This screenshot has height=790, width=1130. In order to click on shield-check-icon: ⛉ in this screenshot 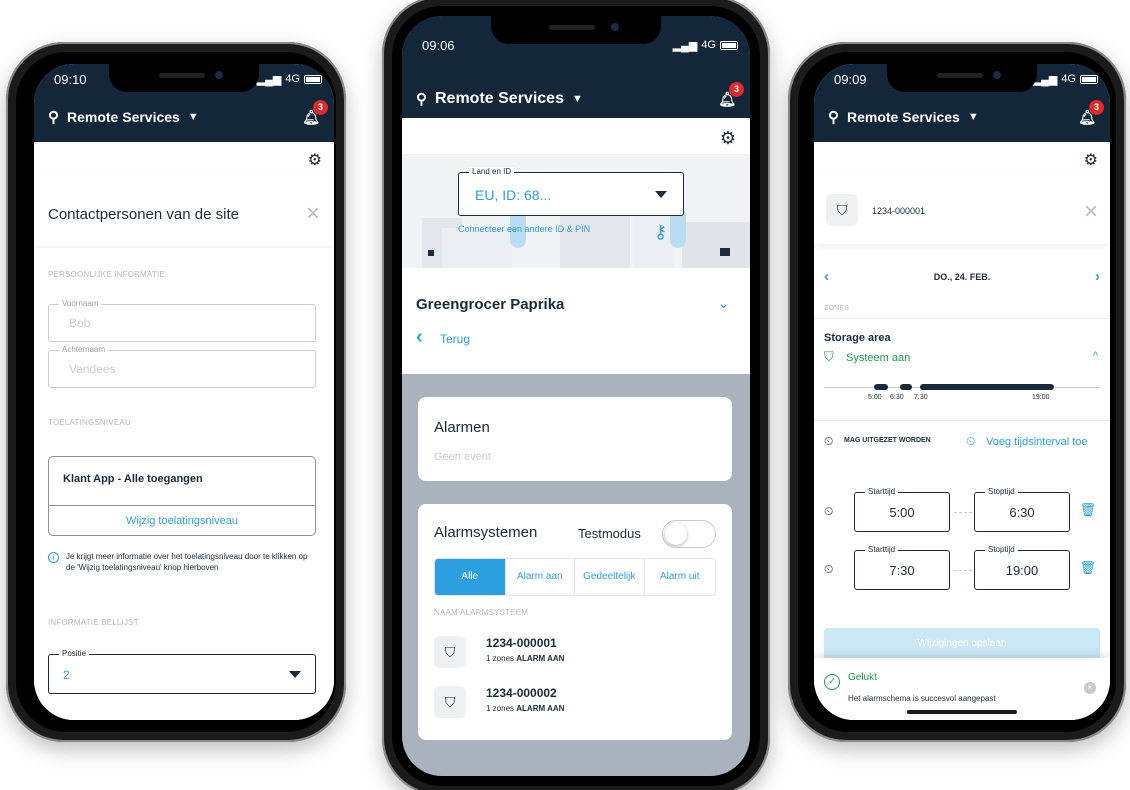, I will do `click(829, 356)`.